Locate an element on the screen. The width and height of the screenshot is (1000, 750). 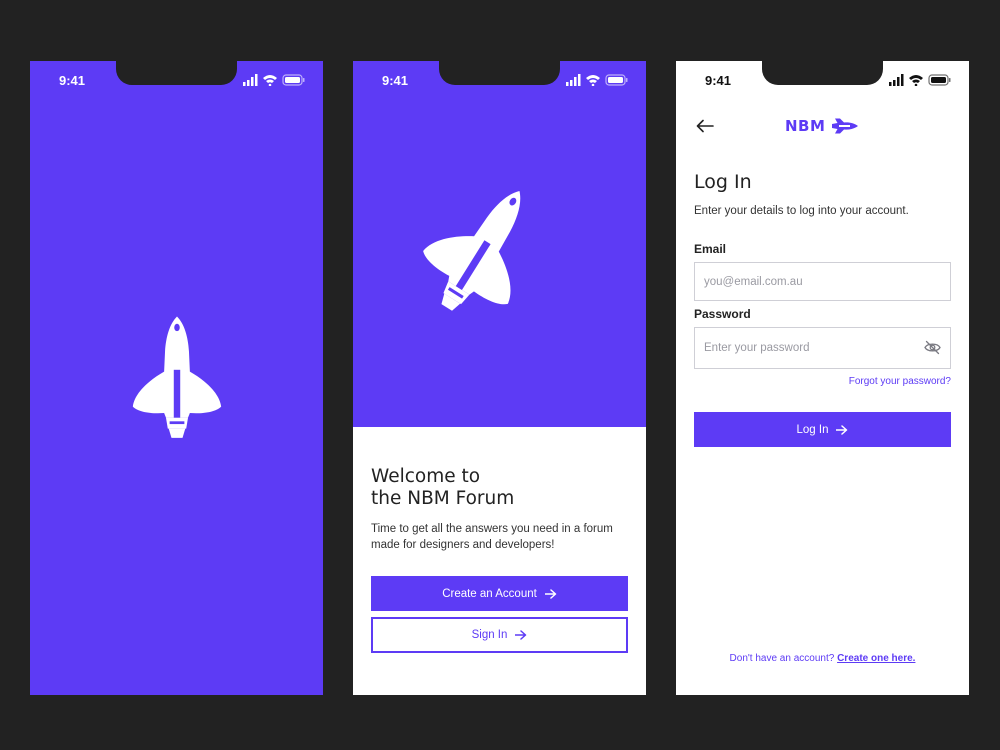
sign-in-button: Sign In is located at coordinates (499, 635).